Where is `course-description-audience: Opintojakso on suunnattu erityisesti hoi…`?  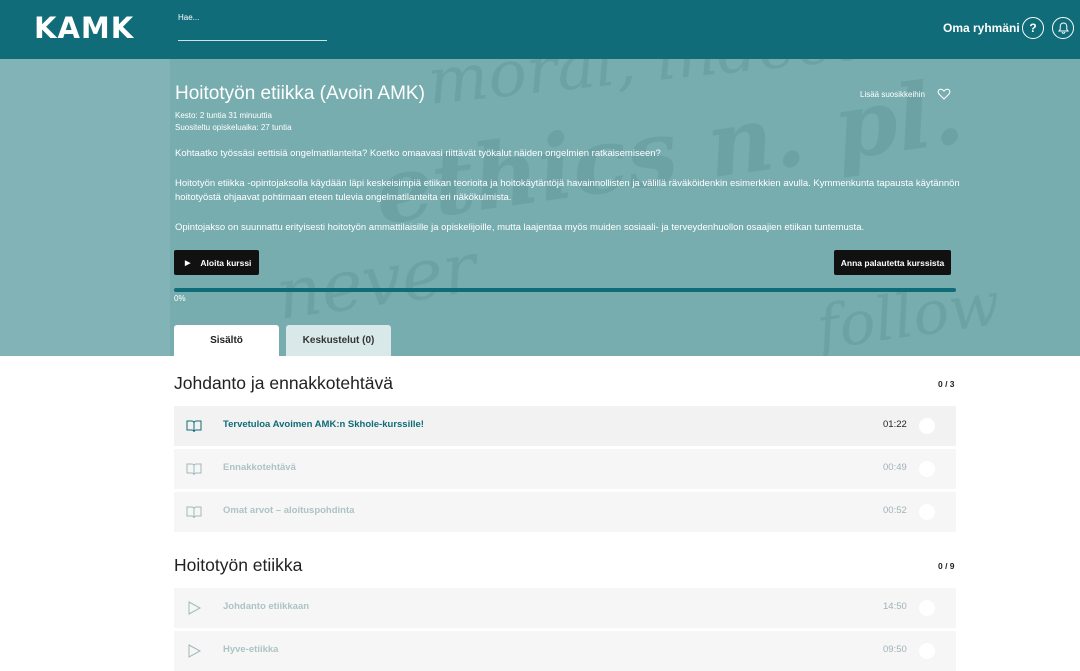 course-description-audience: Opintojakso on suunnattu erityisesti hoi… is located at coordinates (520, 227).